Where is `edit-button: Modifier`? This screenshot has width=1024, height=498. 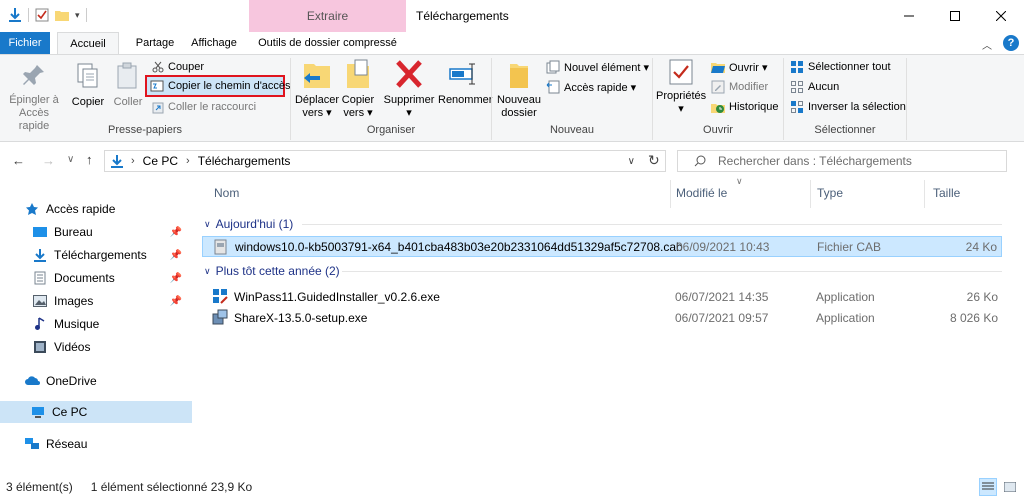
edit-button: Modifier is located at coordinates (739, 87).